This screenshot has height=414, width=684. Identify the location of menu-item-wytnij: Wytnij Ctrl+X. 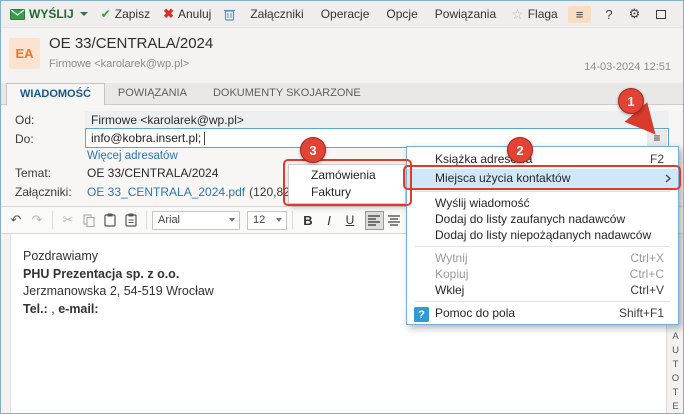
(542, 258).